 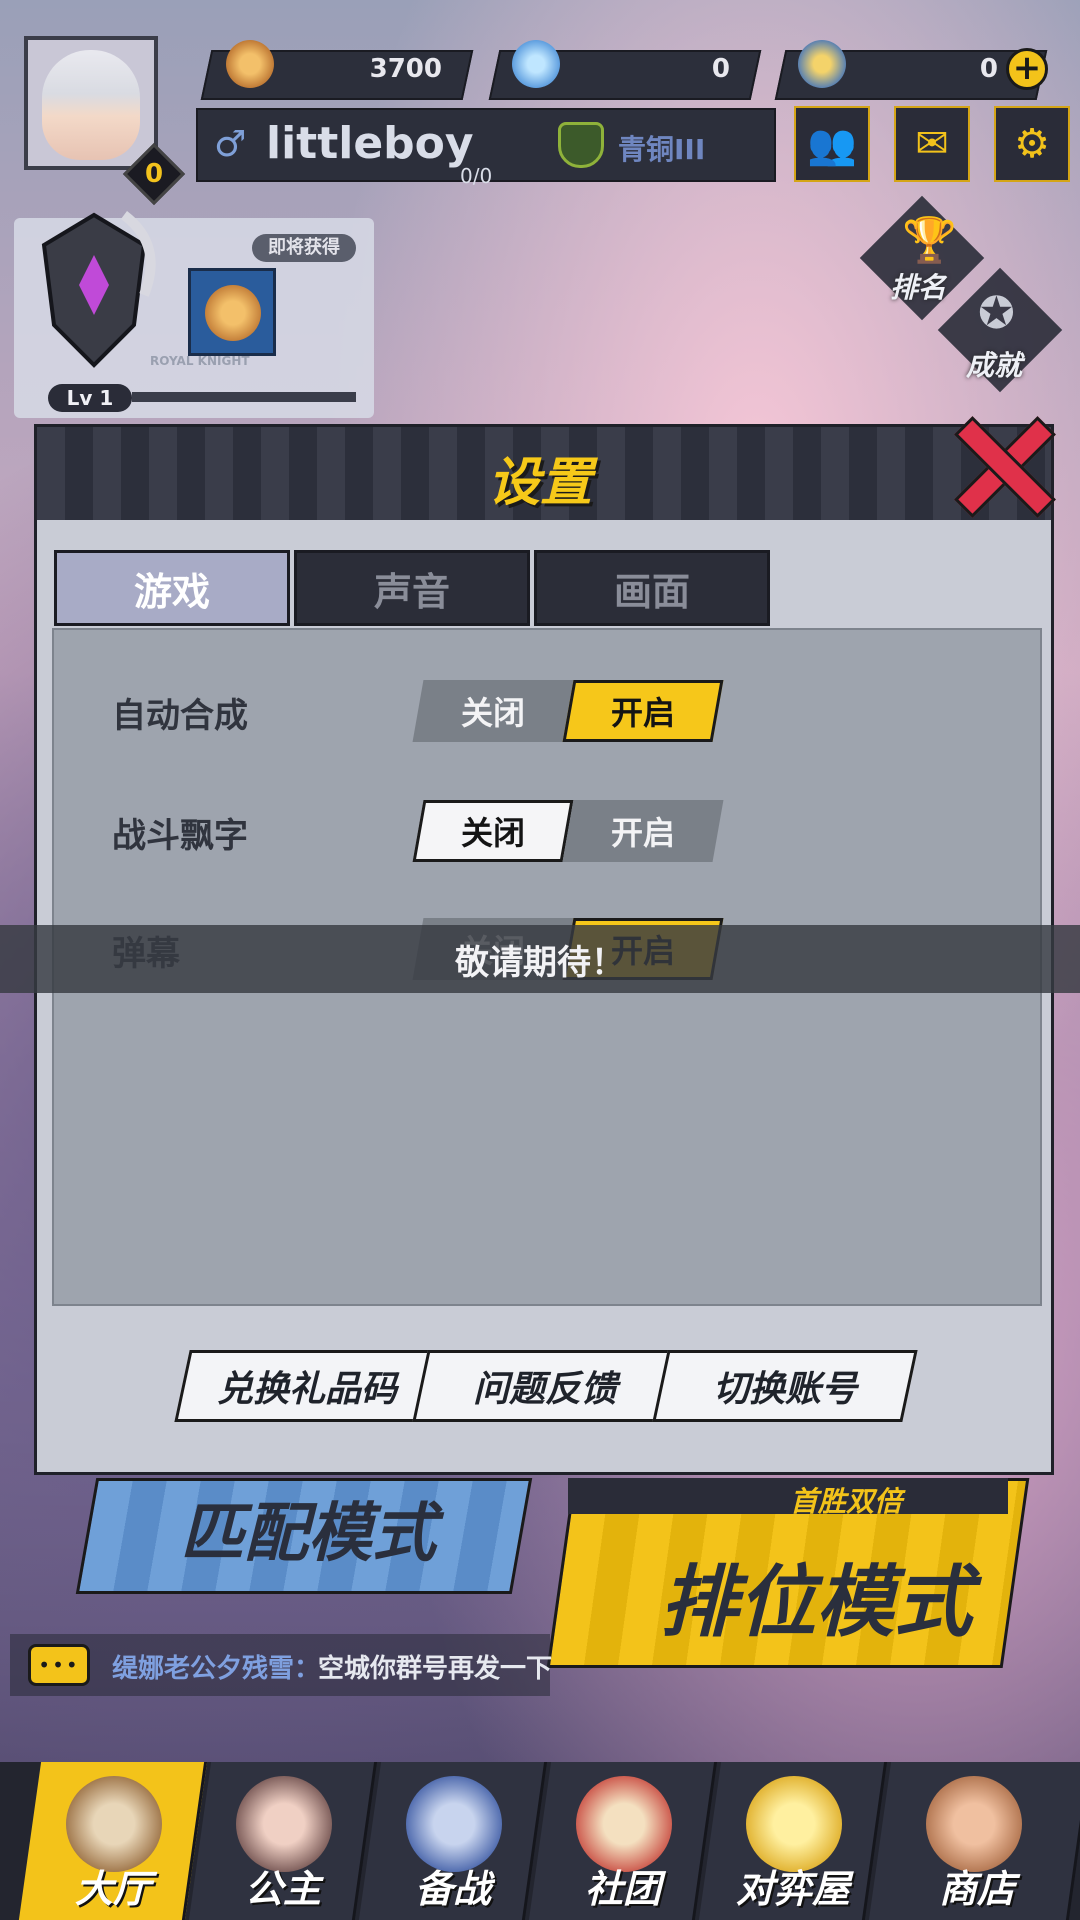 I want to click on gear-icon: ⚙, so click(x=1032, y=144).